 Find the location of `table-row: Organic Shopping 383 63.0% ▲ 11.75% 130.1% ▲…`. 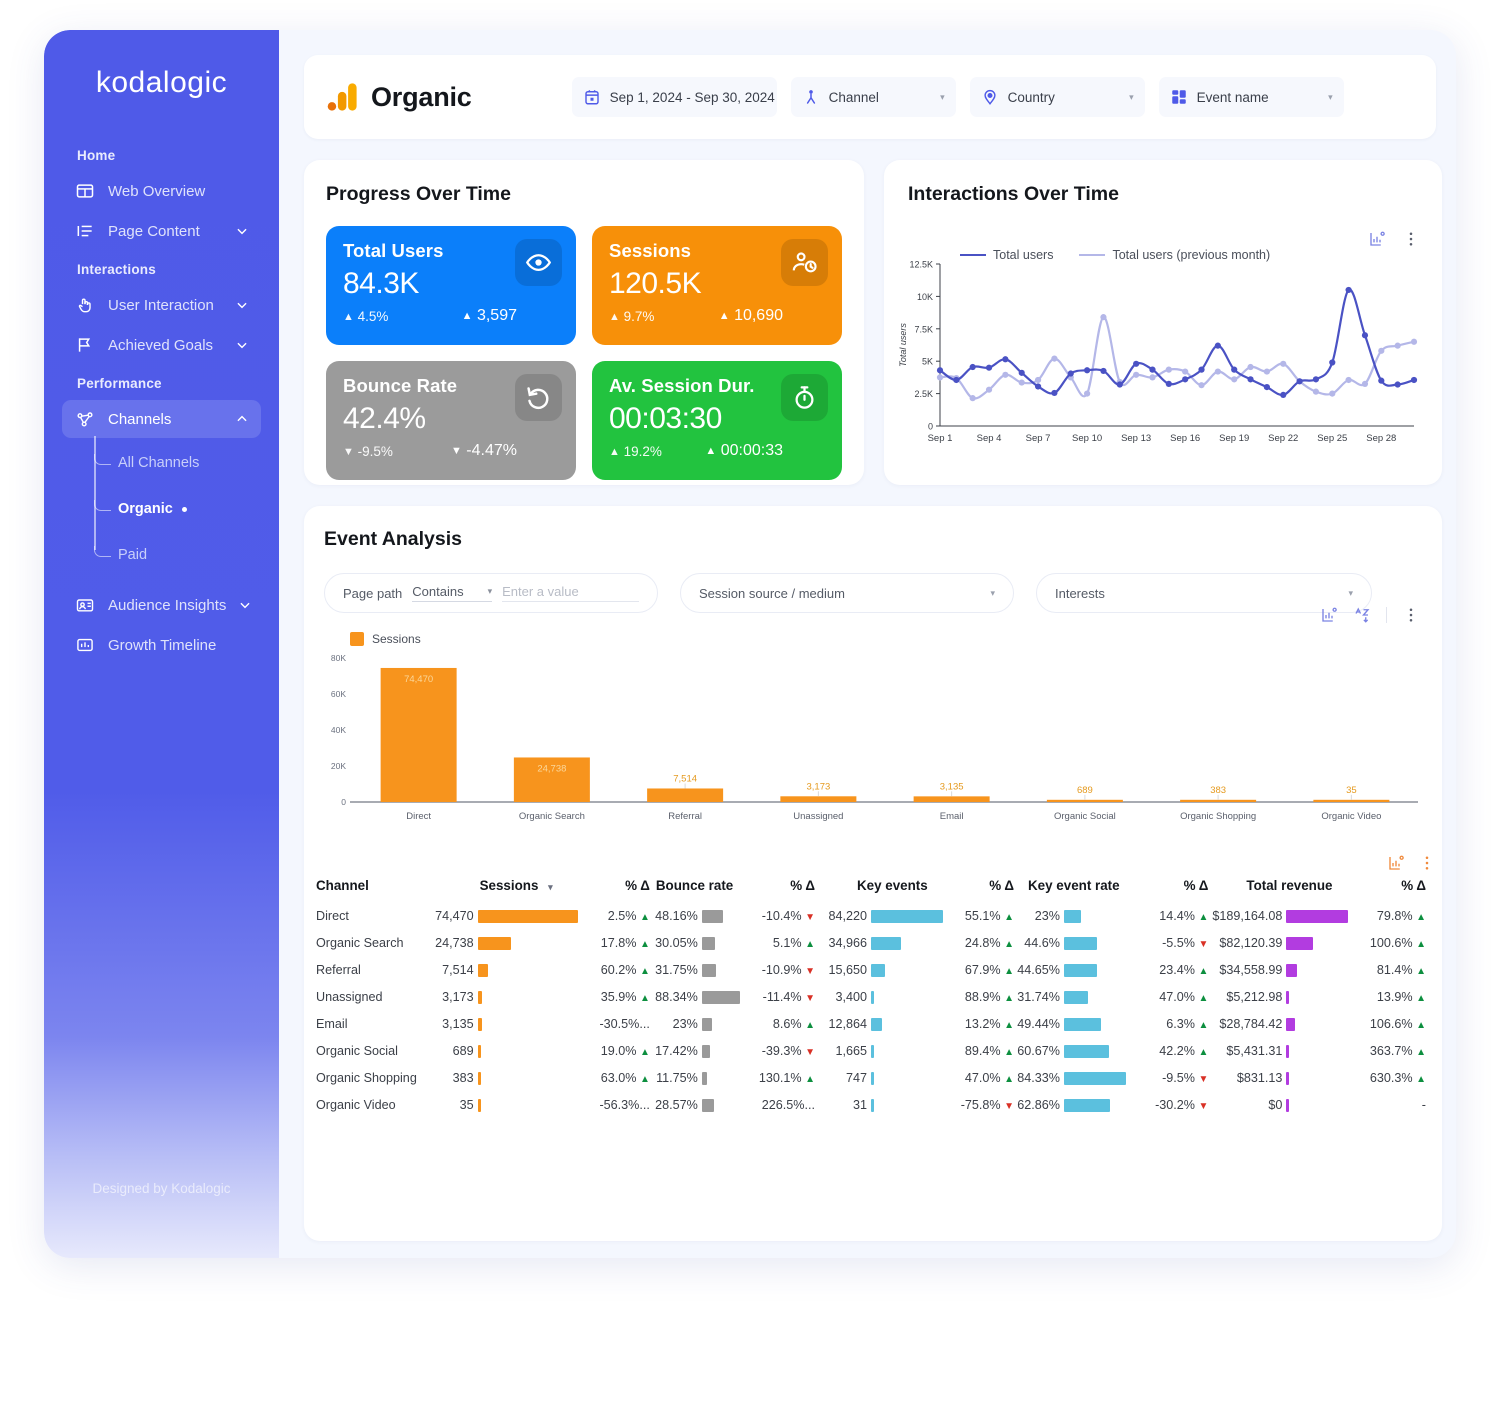

table-row: Organic Shopping 383 63.0% ▲ 11.75% 130.1% ▲… is located at coordinates (871, 1078).